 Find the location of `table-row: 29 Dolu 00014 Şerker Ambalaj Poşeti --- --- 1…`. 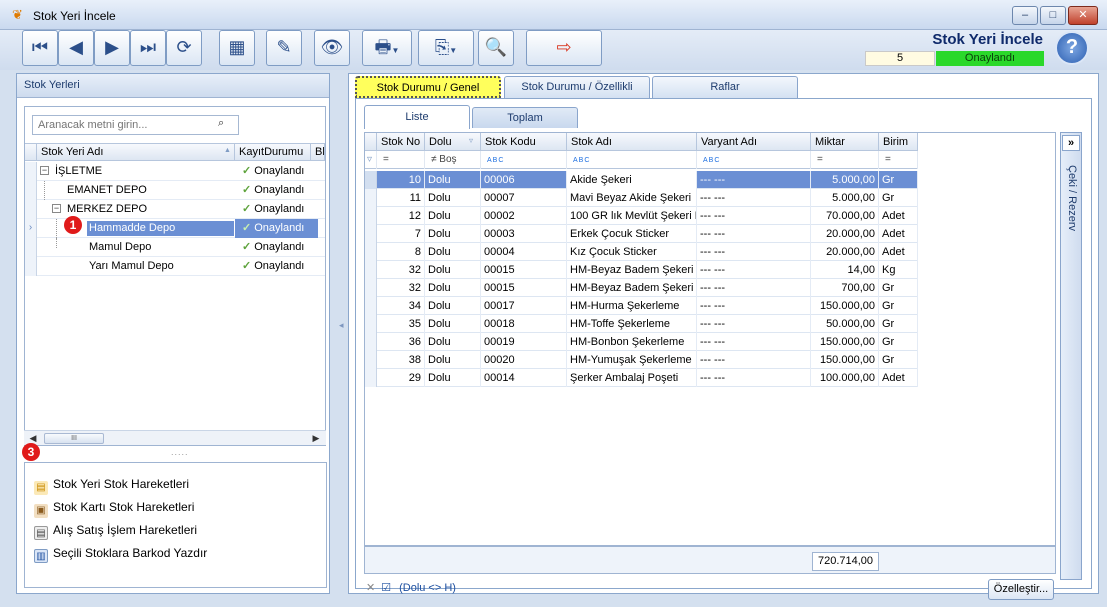

table-row: 29 Dolu 00014 Şerker Ambalaj Poşeti --- --- 1… is located at coordinates (641, 378).